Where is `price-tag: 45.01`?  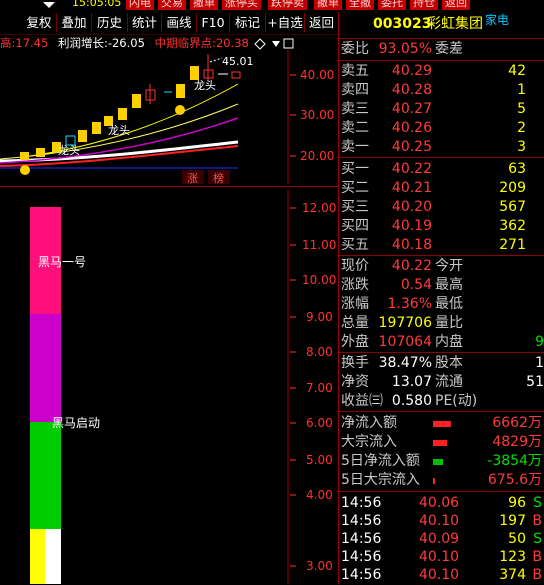
price-tag: 45.01 is located at coordinates (238, 61).